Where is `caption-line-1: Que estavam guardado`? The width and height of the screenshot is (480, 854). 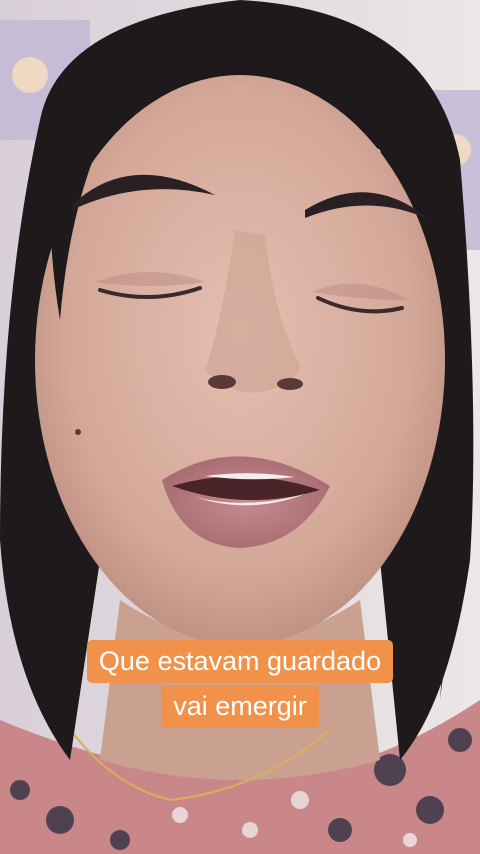 caption-line-1: Que estavam guardado is located at coordinates (240, 661).